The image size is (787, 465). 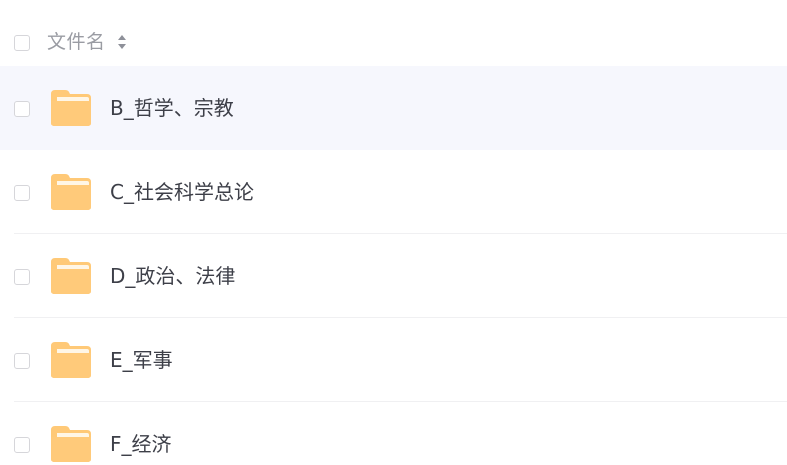 I want to click on file-name: E_军事, so click(x=141, y=360).